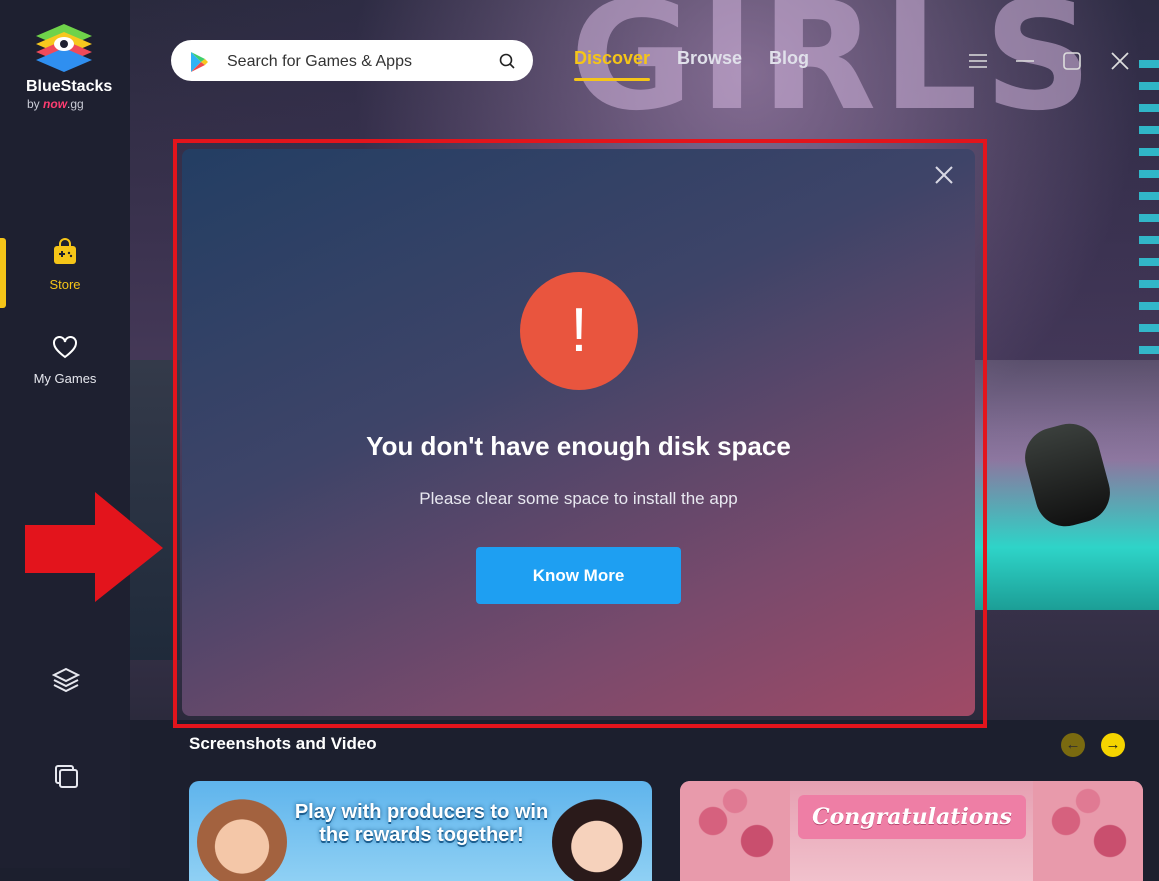 The width and height of the screenshot is (1159, 881). I want to click on tab-blog: Blog, so click(789, 58).